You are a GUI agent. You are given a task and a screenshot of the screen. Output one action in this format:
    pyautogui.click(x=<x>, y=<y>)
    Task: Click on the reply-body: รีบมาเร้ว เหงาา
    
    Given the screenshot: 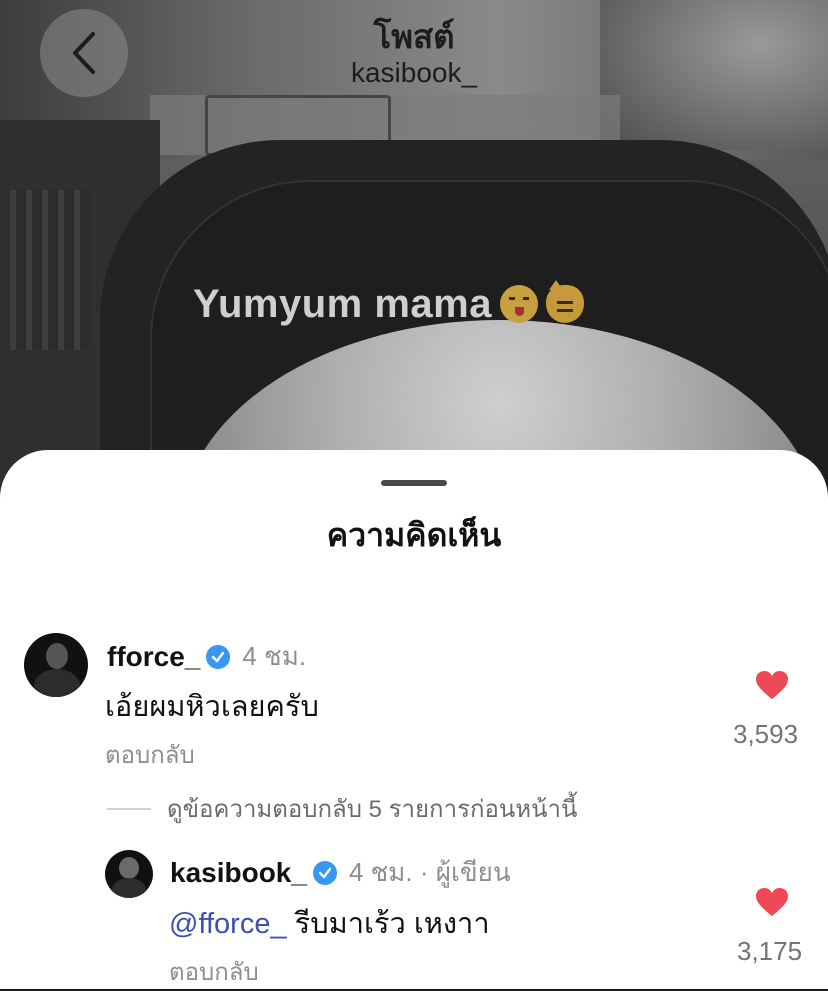 What is the action you would take?
    pyautogui.click(x=388, y=924)
    